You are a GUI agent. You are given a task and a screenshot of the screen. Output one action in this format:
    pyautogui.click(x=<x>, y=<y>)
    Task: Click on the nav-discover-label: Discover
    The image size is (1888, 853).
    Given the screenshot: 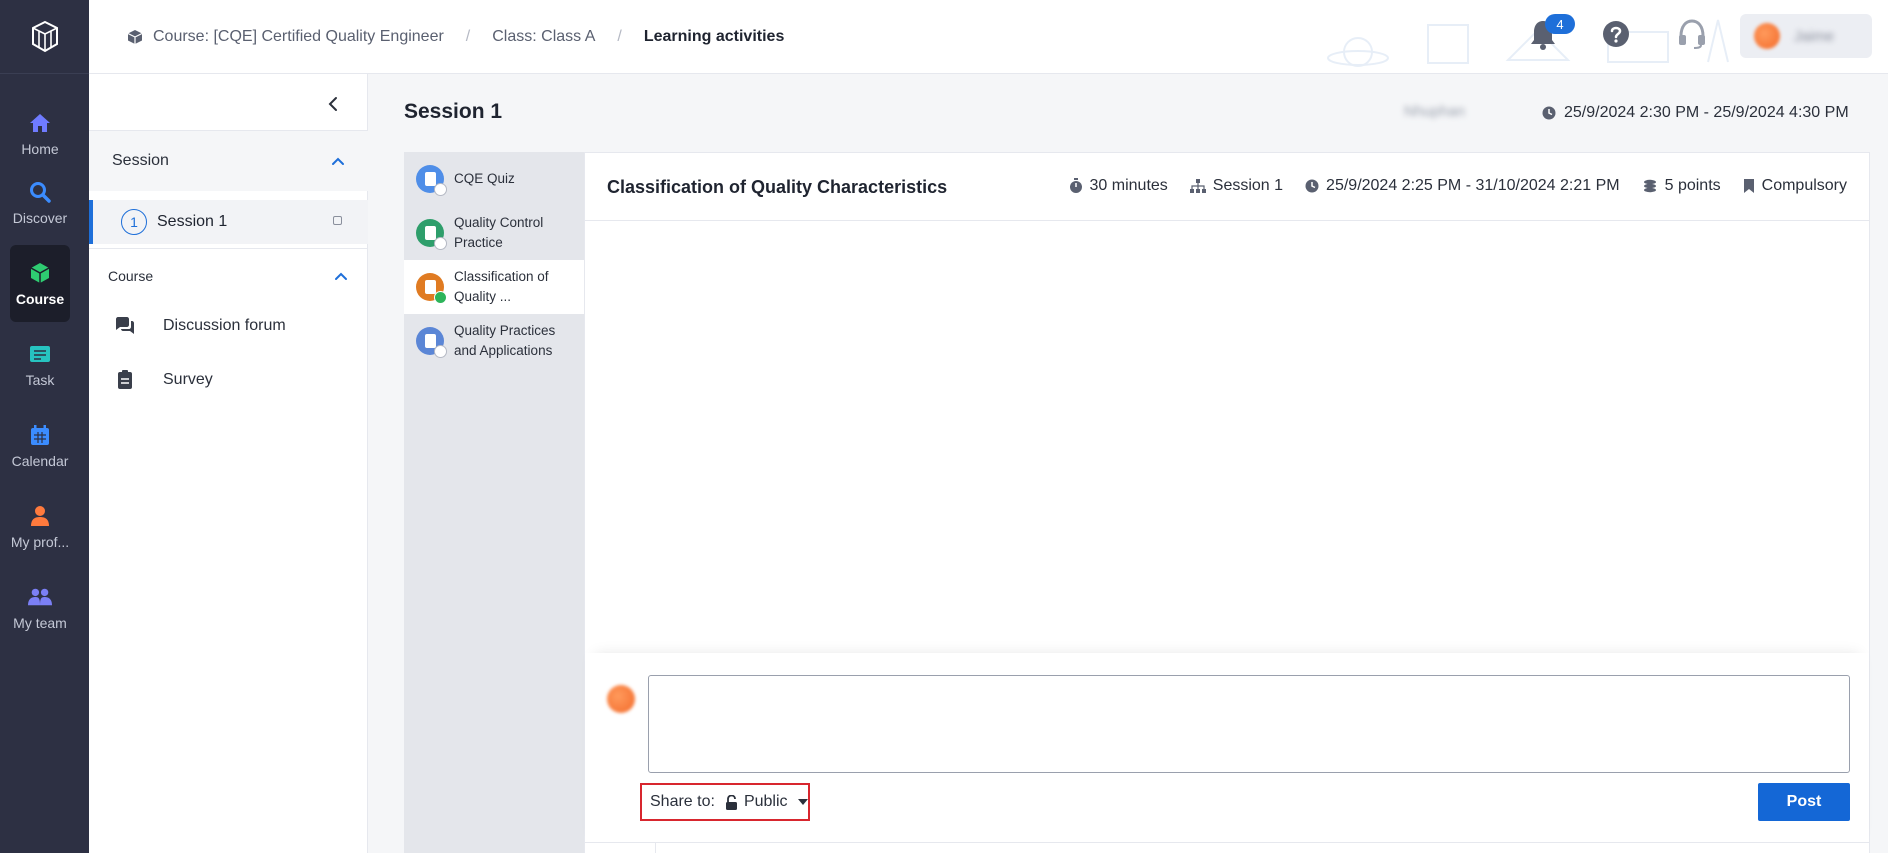 What is the action you would take?
    pyautogui.click(x=40, y=217)
    